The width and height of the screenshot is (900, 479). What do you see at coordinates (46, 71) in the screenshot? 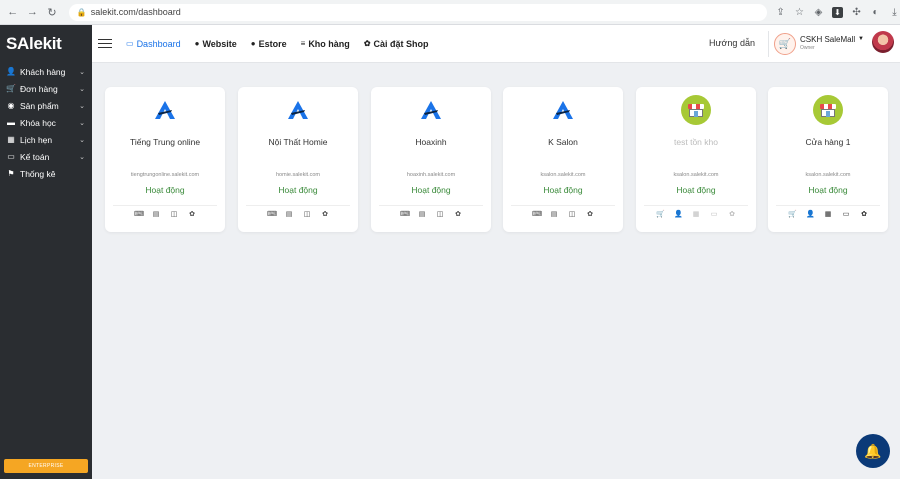
I see `sidebar-item-0: 👤 Khách hàng ⌄` at bounding box center [46, 71].